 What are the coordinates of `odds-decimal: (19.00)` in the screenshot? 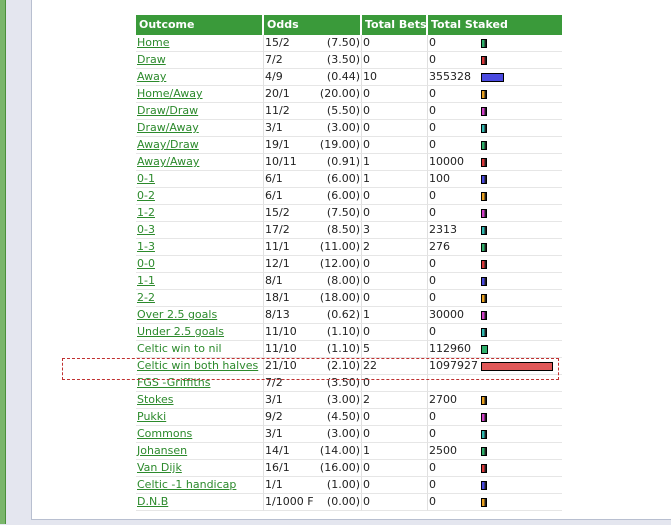 It's located at (338, 145).